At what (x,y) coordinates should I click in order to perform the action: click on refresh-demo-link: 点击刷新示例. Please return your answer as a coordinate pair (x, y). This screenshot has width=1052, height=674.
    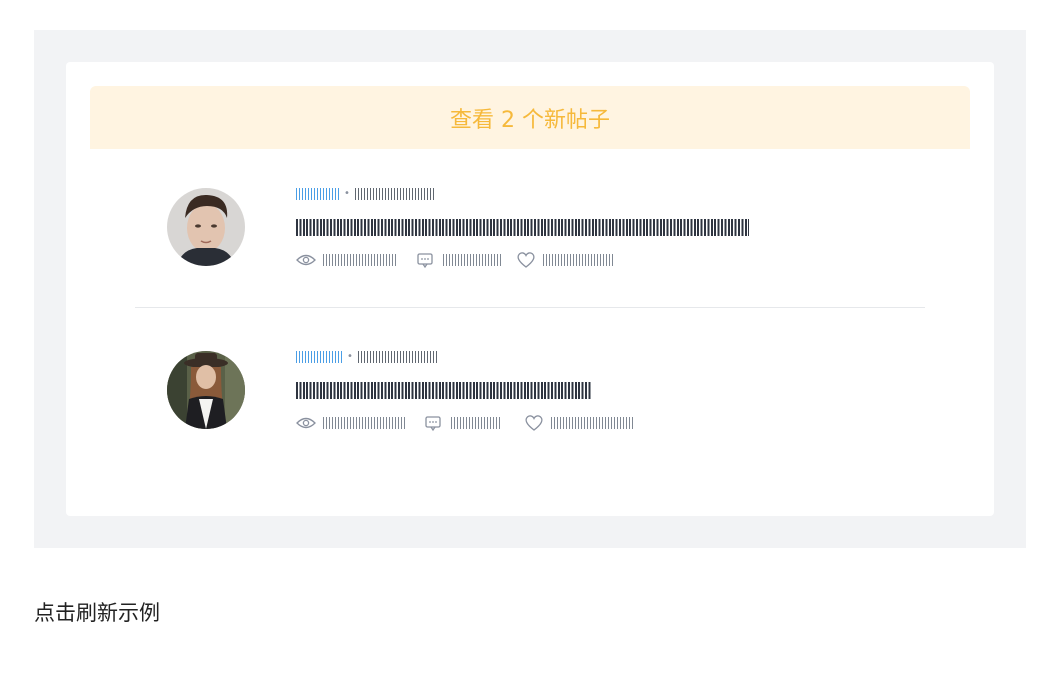
    Looking at the image, I should click on (97, 612).